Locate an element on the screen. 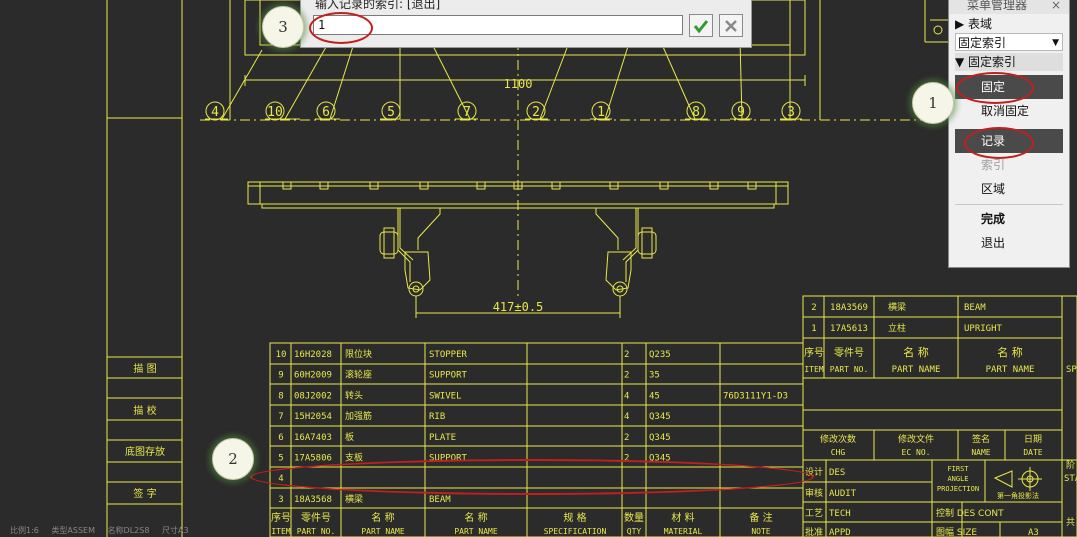 The height and width of the screenshot is (537, 1077). bom-item: 7 is located at coordinates (280, 417).